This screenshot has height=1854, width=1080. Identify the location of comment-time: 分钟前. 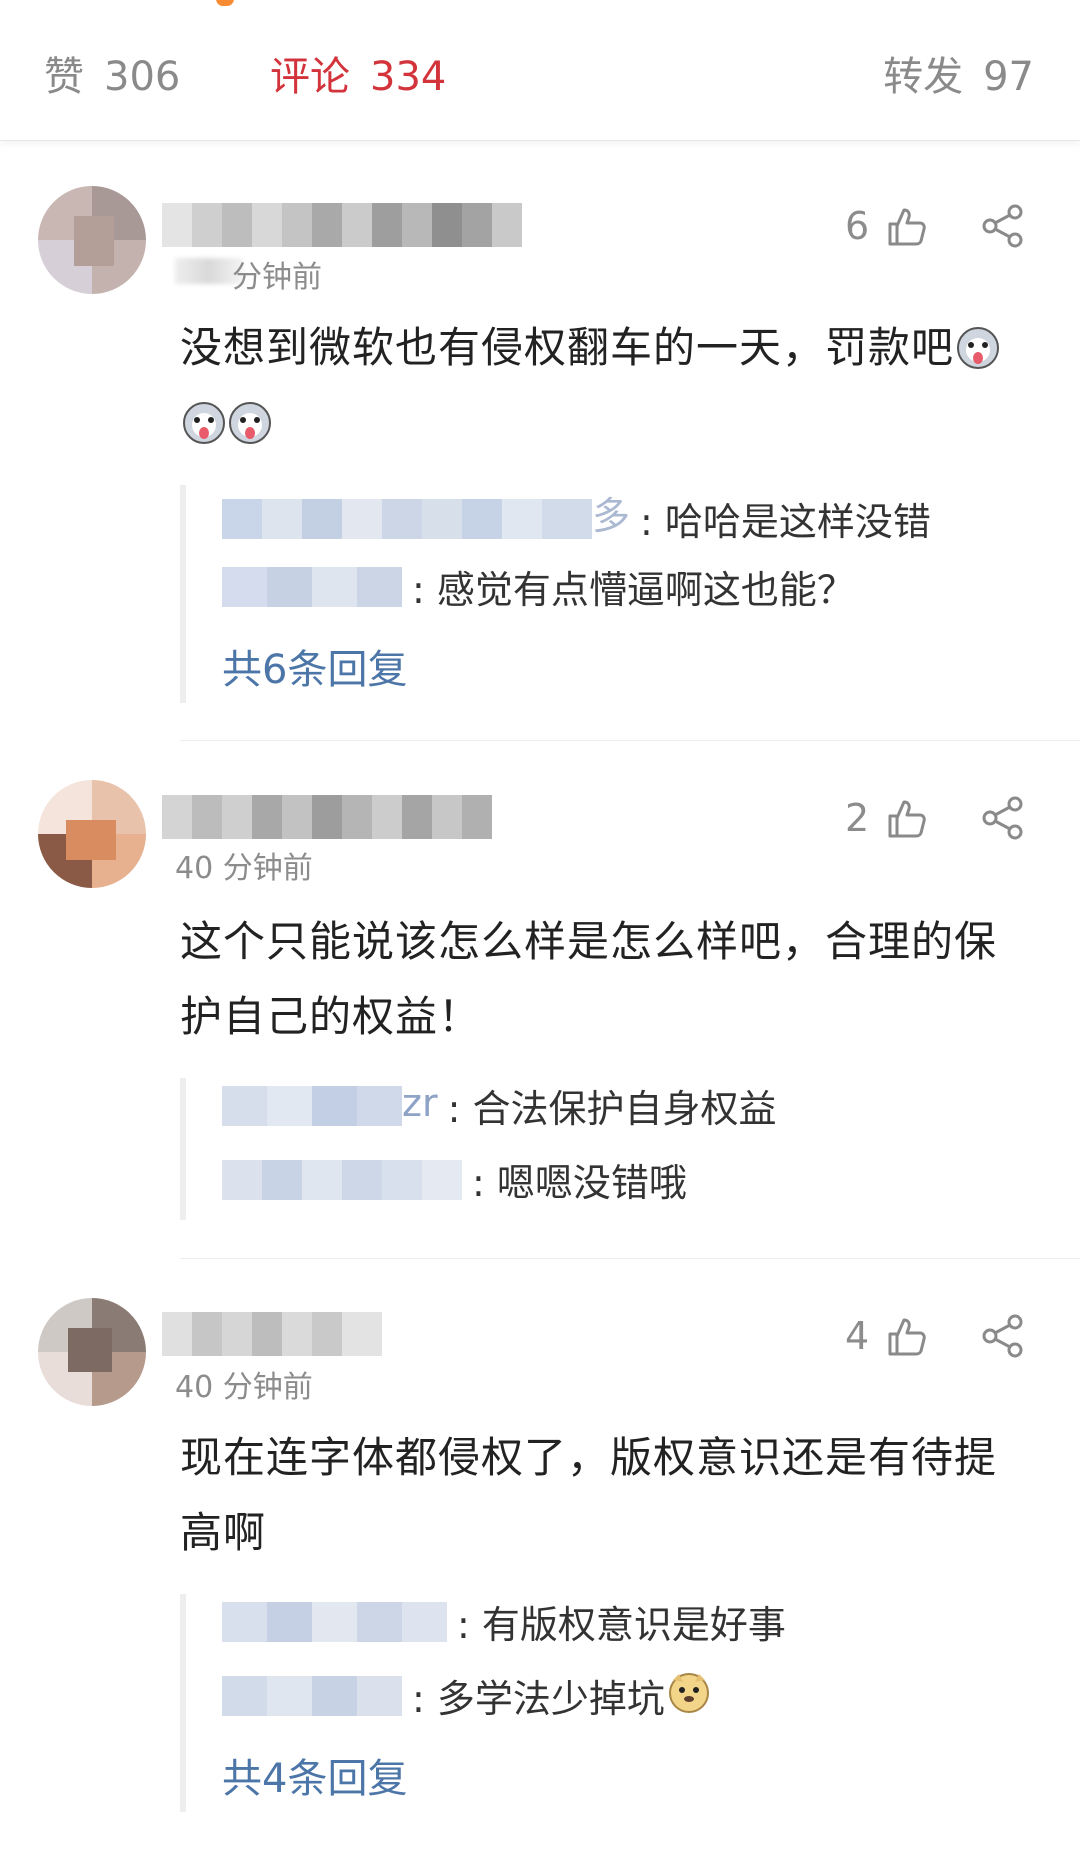
(277, 277).